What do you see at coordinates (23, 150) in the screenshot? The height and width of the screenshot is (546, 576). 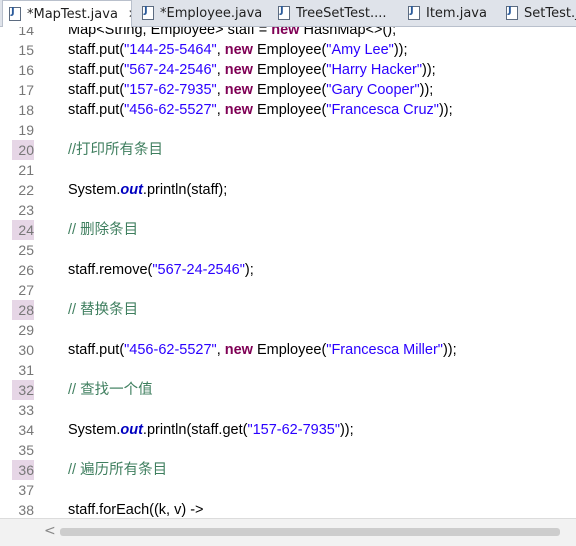 I see `line-number: 20` at bounding box center [23, 150].